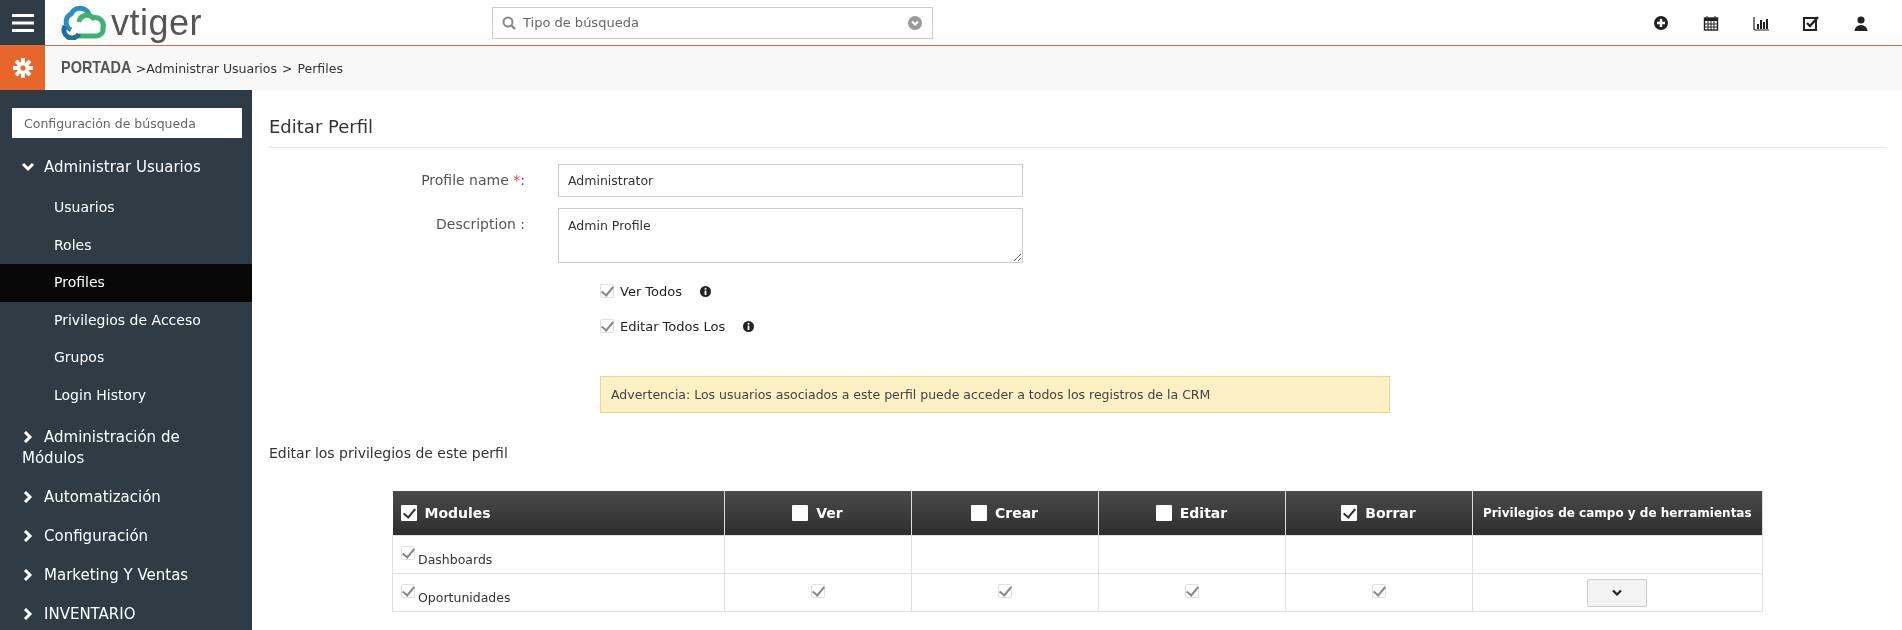  Describe the element at coordinates (1203, 513) in the screenshot. I see `column-label: Editar` at that location.